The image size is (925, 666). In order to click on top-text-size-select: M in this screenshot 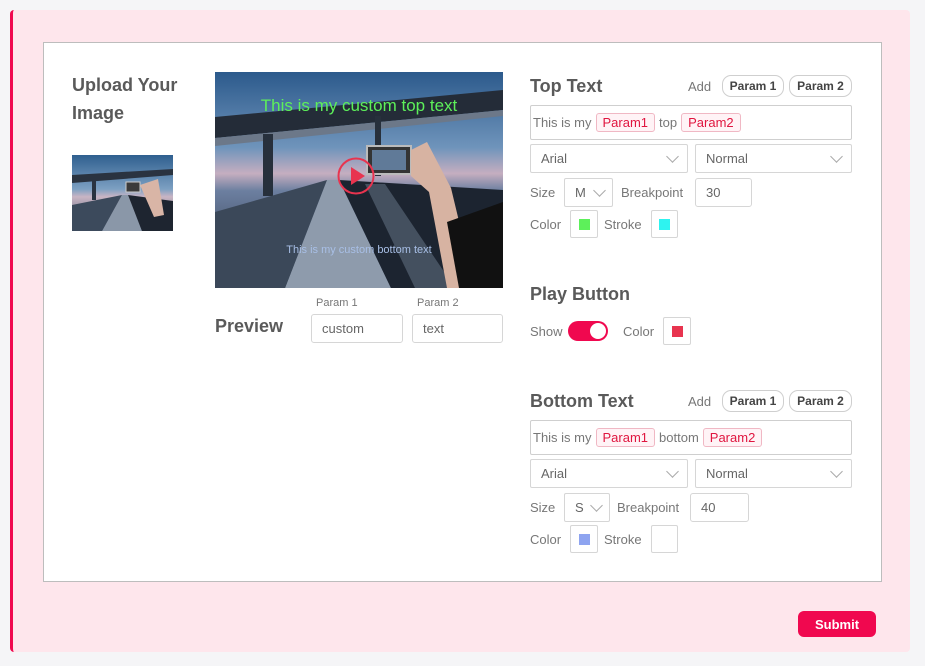, I will do `click(588, 192)`.